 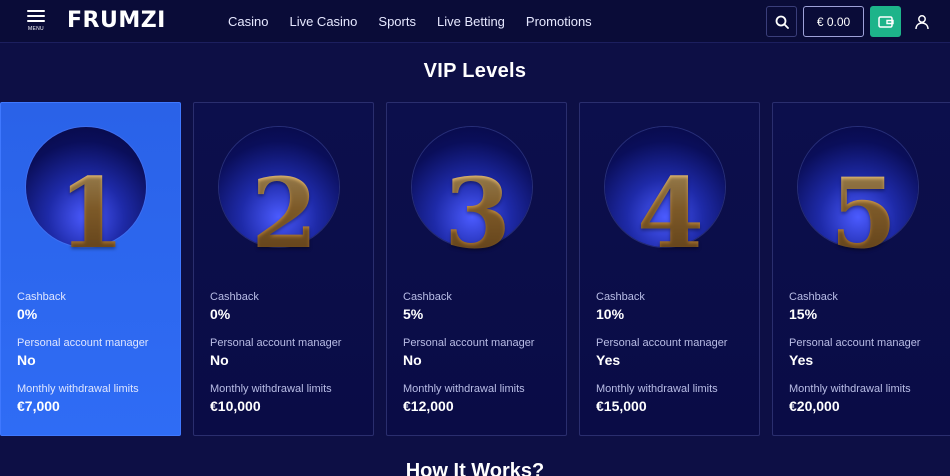 I want to click on section-title-how-it-works: How It Works?, so click(x=475, y=468).